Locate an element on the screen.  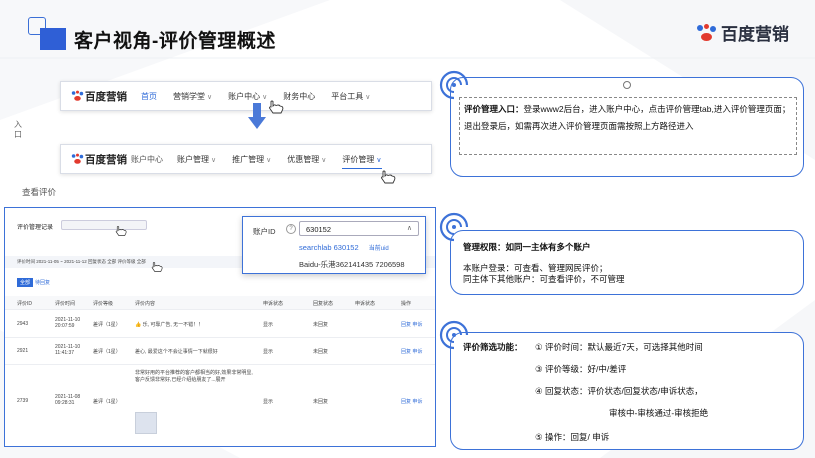
nav-item-promo-manage: 推广管理 ∨ is located at coordinates (251, 159).